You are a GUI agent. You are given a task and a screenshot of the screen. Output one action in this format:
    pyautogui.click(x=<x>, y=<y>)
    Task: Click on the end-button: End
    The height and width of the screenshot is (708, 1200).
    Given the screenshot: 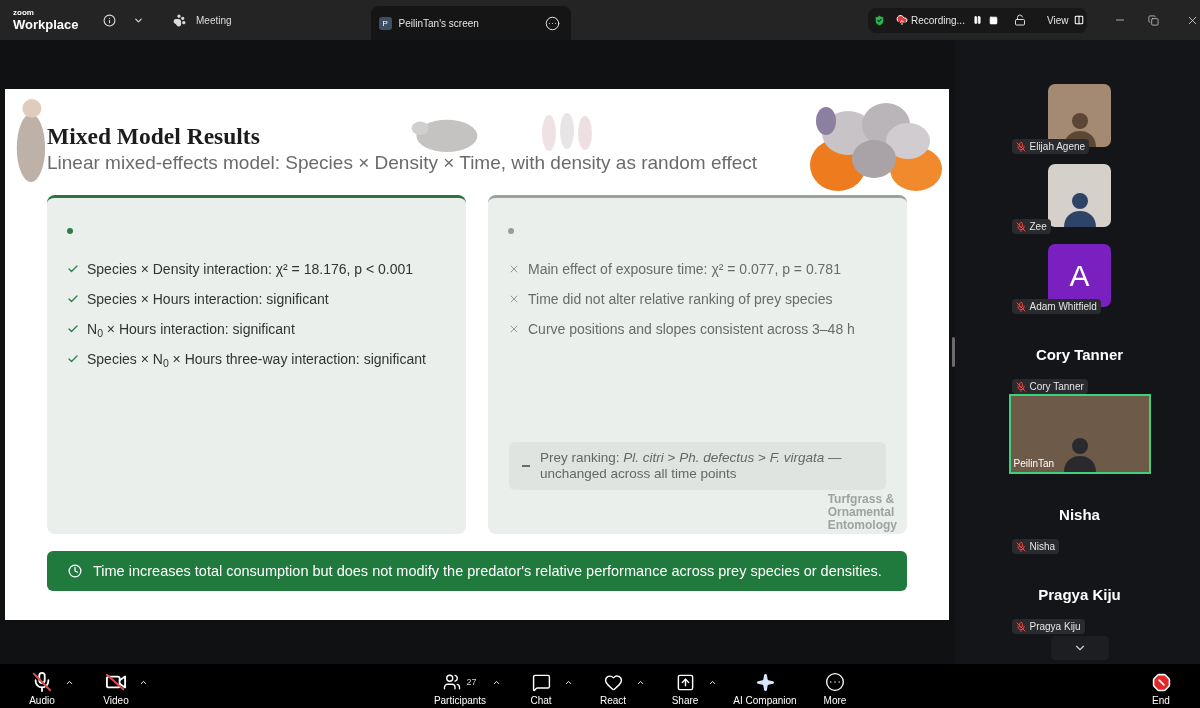 What is the action you would take?
    pyautogui.click(x=1161, y=689)
    